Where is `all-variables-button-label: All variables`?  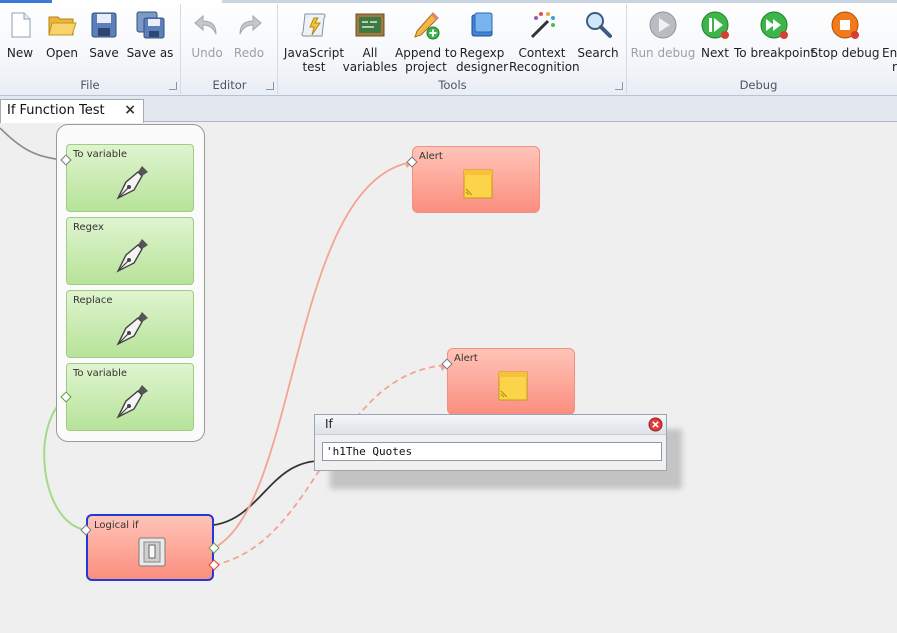
all-variables-button-label: All variables is located at coordinates (370, 60).